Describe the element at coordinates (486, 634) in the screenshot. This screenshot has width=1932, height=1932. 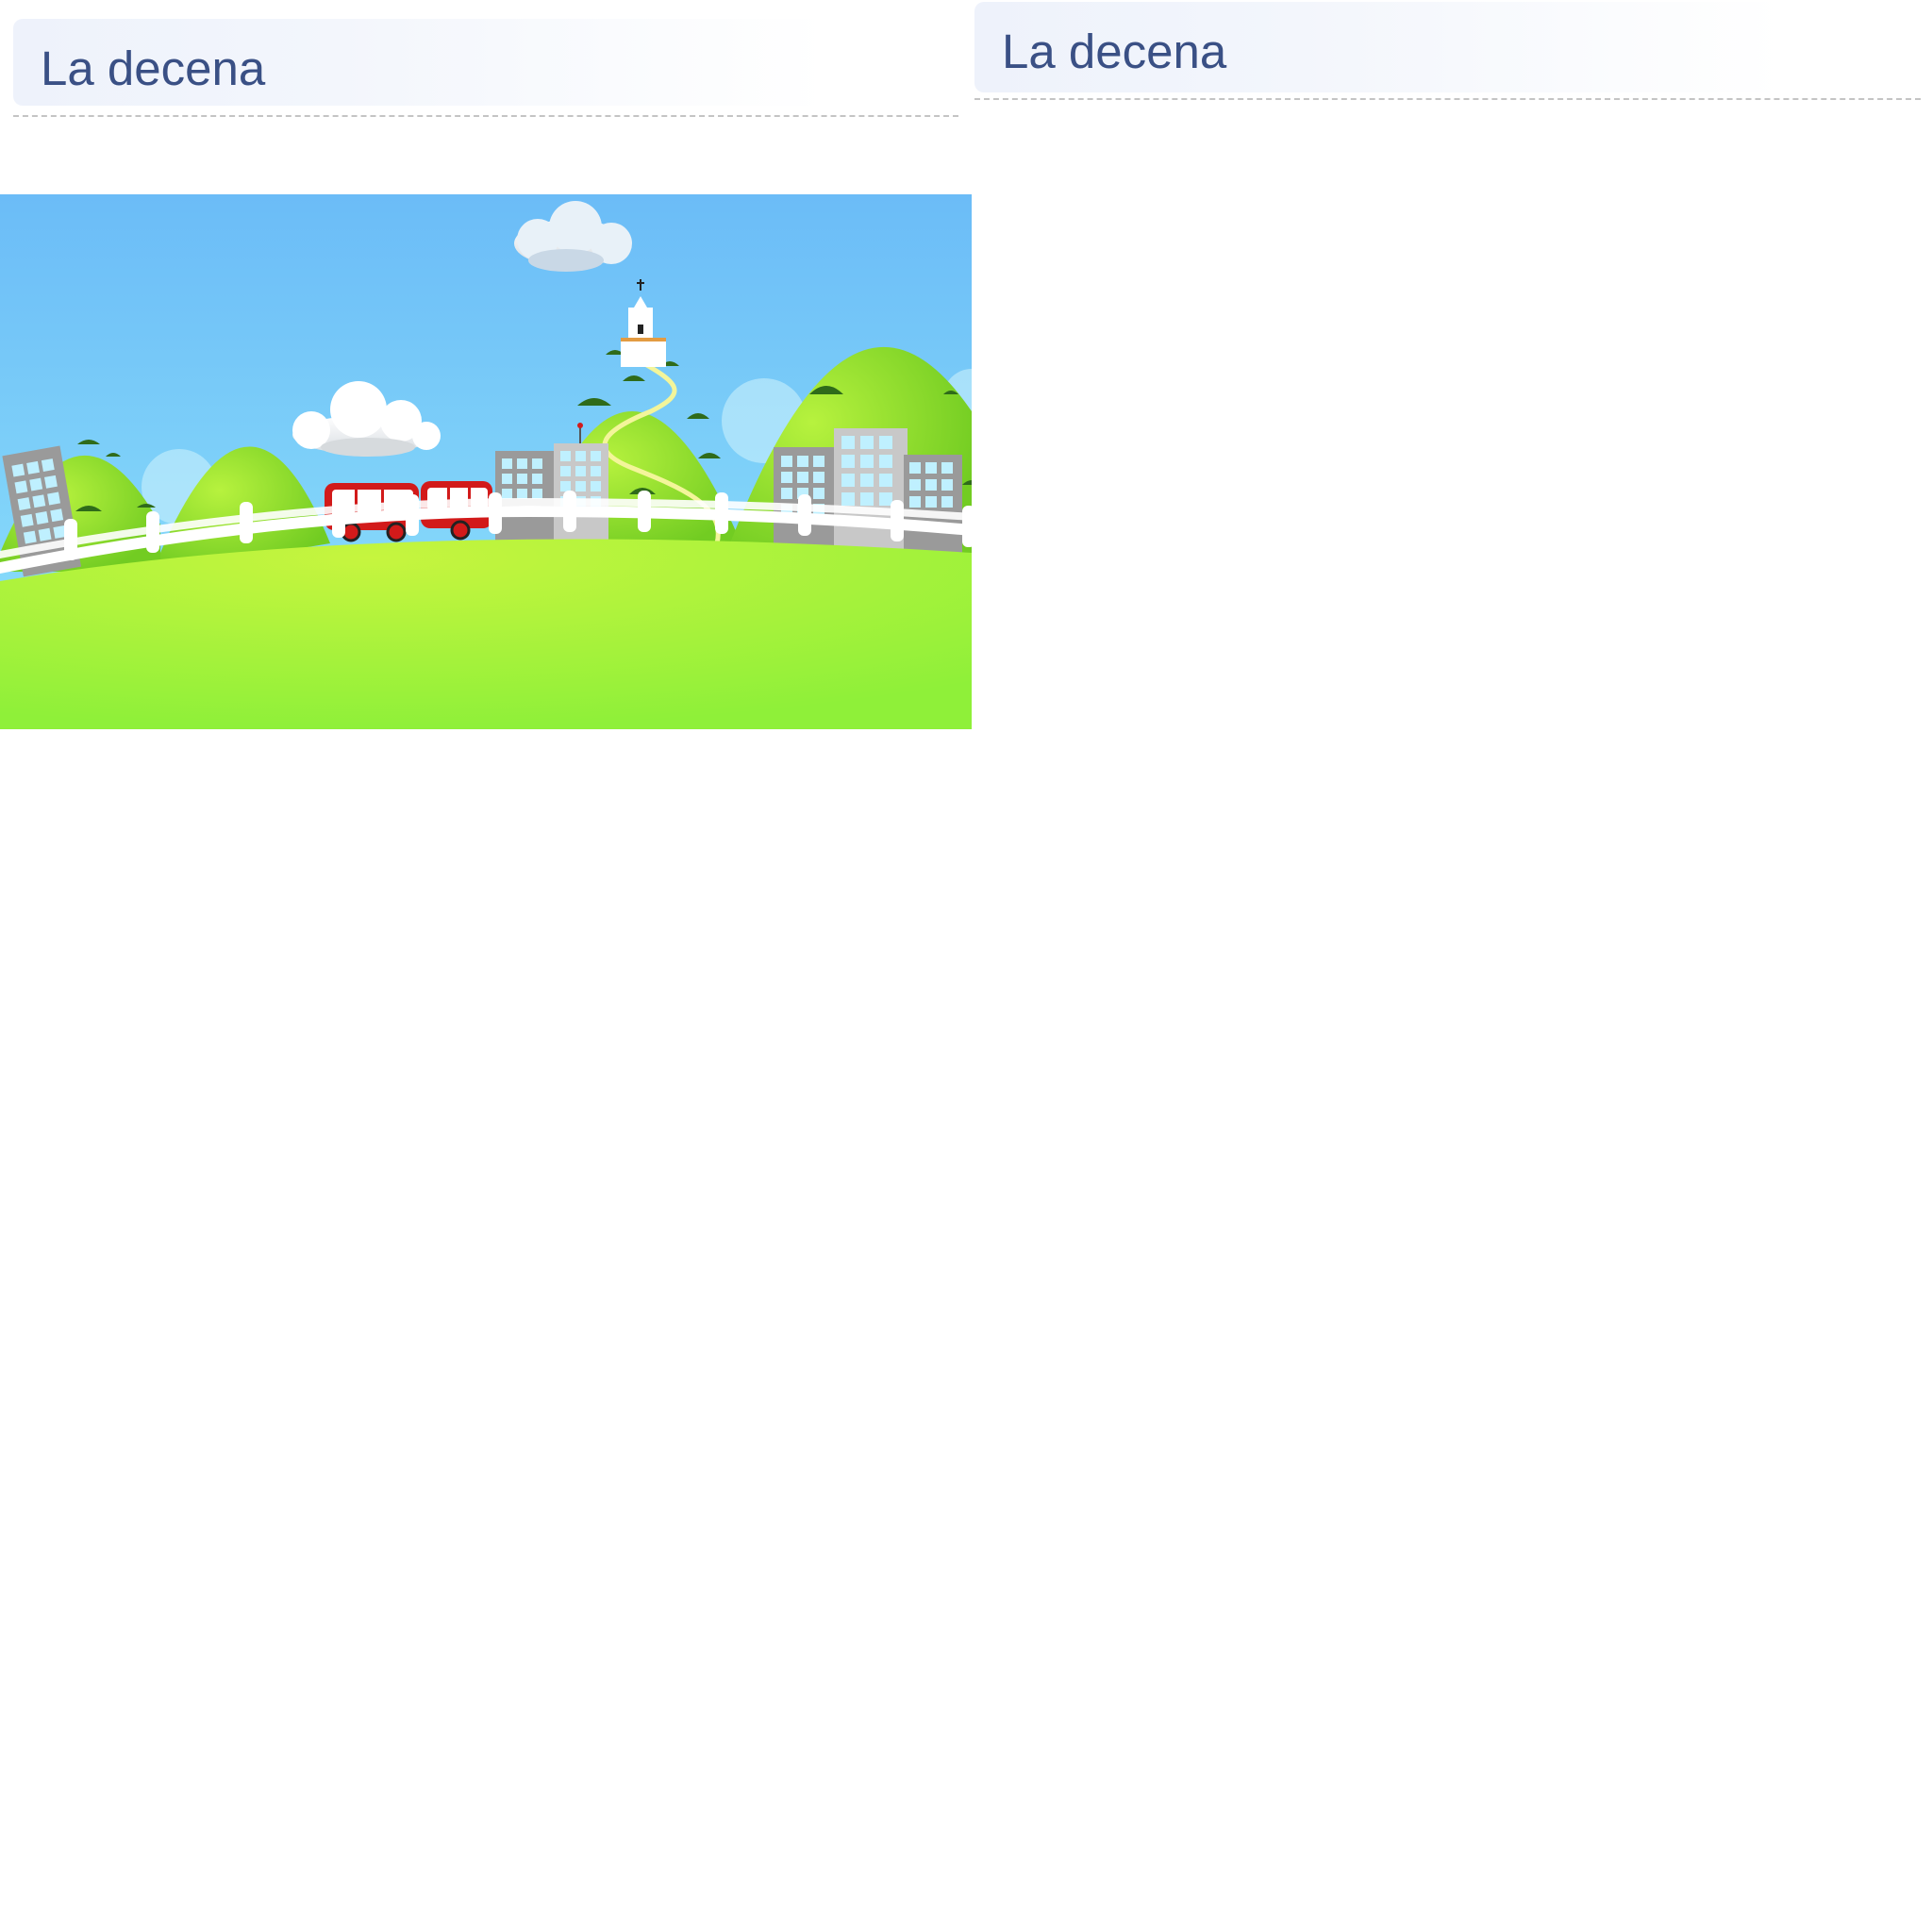
I see `grass` at that location.